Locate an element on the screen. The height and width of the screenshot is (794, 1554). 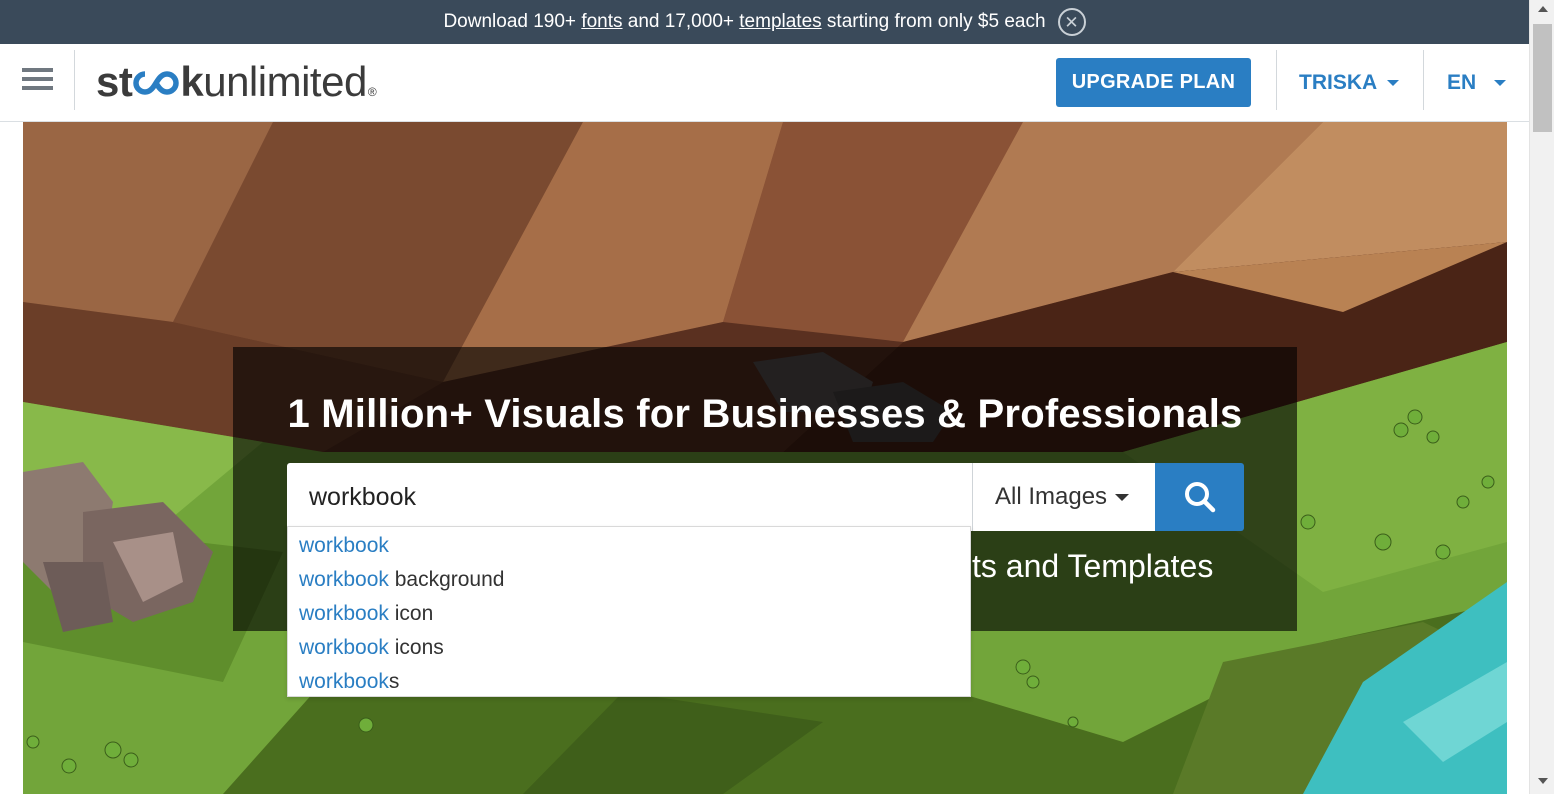
hero-subline: ts and Templates is located at coordinates (1093, 566).